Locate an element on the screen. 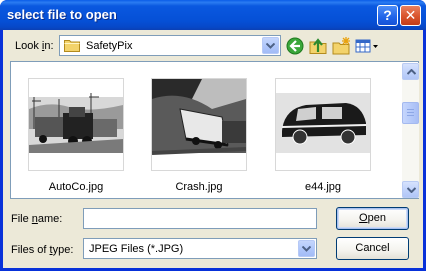 The height and width of the screenshot is (271, 426). look-in-dropdown-arrow is located at coordinates (270, 45).